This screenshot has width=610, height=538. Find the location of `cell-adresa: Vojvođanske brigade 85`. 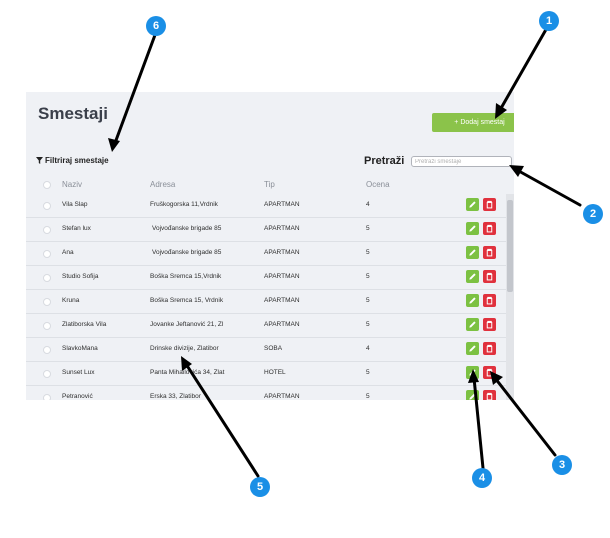

cell-adresa: Vojvođanske brigade 85 is located at coordinates (187, 228).